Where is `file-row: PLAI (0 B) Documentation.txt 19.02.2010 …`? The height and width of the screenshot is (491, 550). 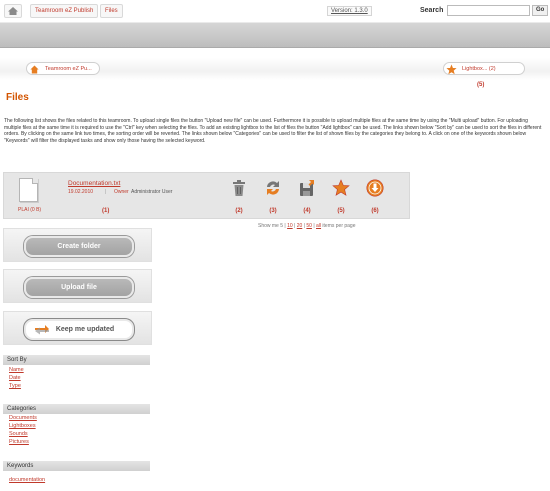 file-row: PLAI (0 B) Documentation.txt 19.02.2010 … is located at coordinates (206, 195).